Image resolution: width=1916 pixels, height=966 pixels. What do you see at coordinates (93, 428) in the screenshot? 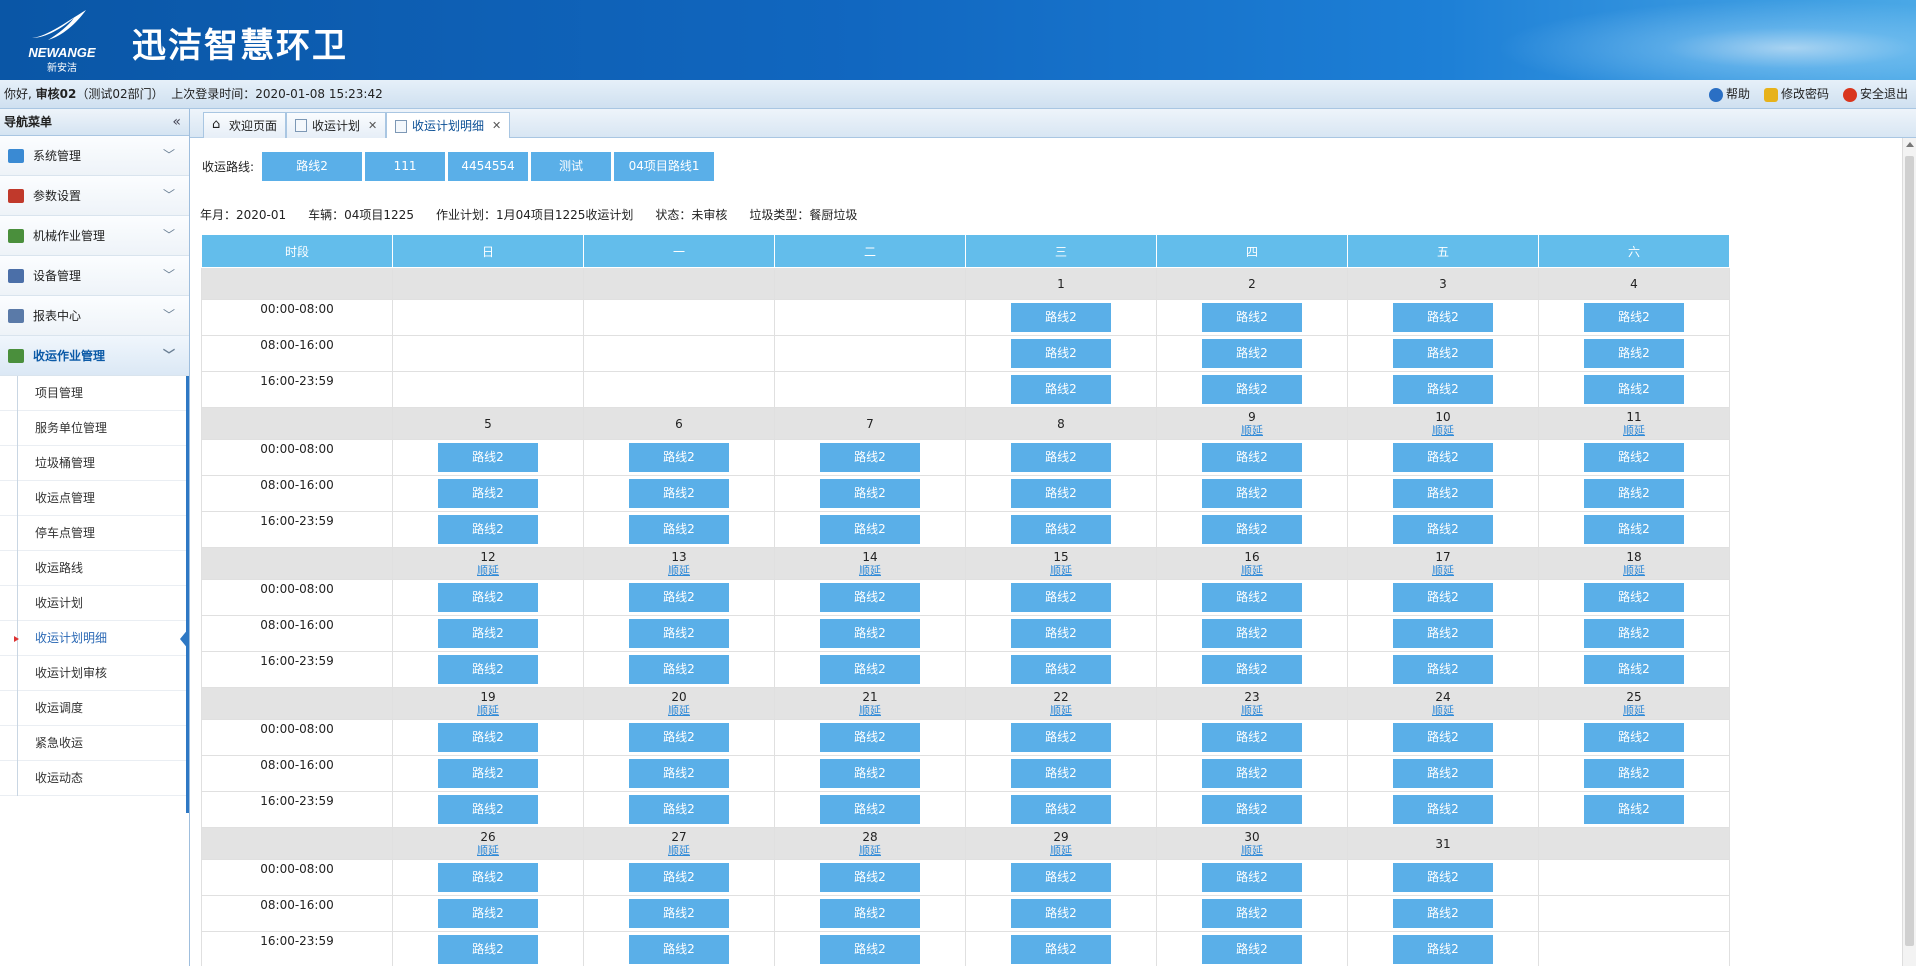
I see `submenu-item: 服务单位管理` at bounding box center [93, 428].